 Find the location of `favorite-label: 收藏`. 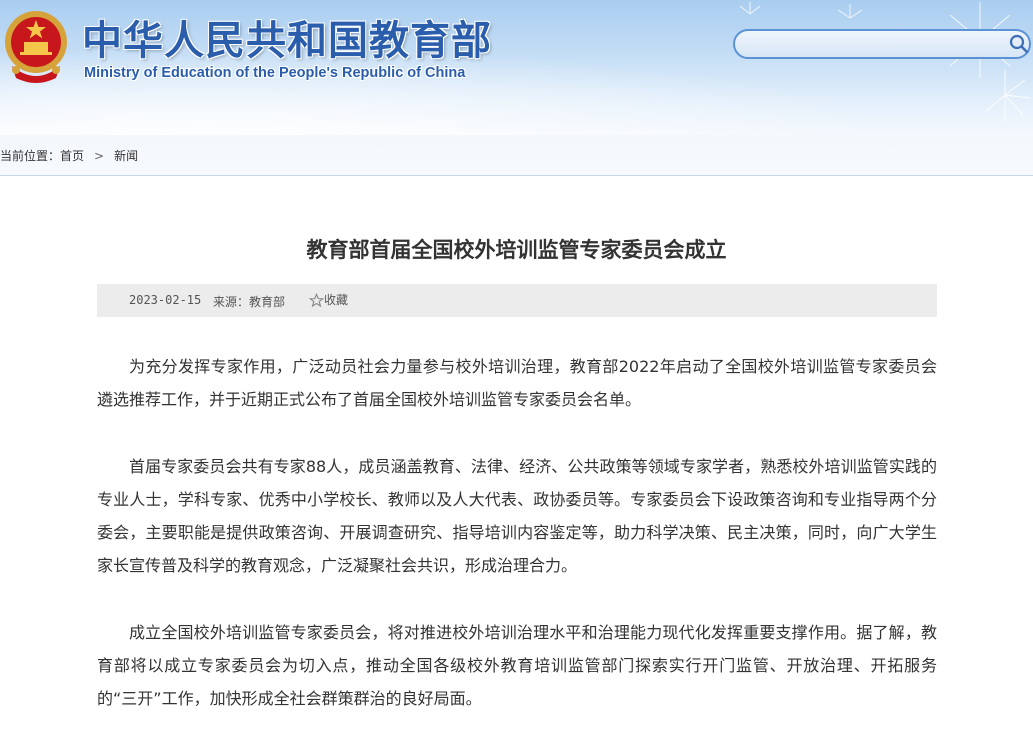

favorite-label: 收藏 is located at coordinates (336, 300).